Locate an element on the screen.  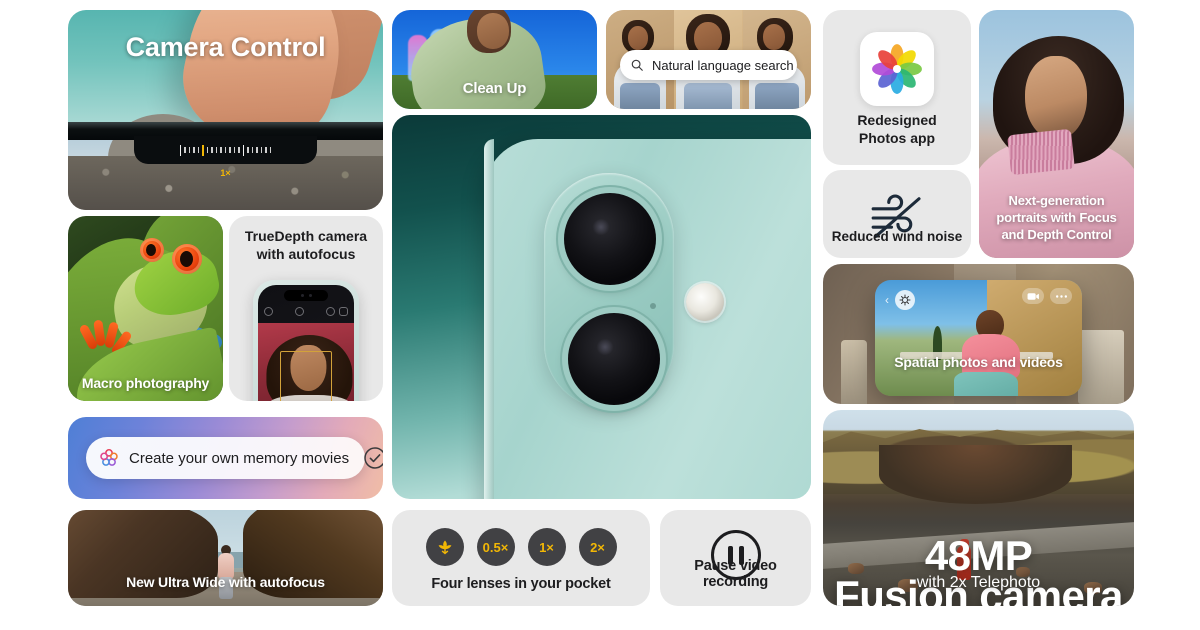
fusion-subcaption: with 2x Telephoto is located at coordinates (978, 582).